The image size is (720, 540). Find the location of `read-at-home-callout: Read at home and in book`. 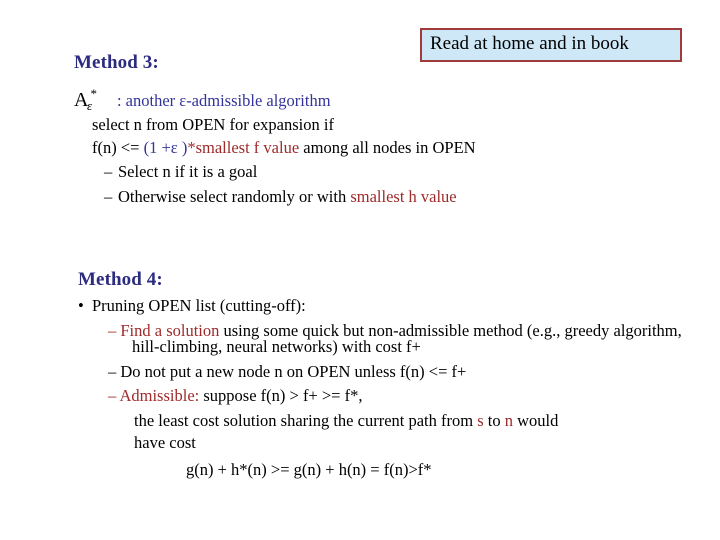

read-at-home-callout: Read at home and in book is located at coordinates (551, 45).